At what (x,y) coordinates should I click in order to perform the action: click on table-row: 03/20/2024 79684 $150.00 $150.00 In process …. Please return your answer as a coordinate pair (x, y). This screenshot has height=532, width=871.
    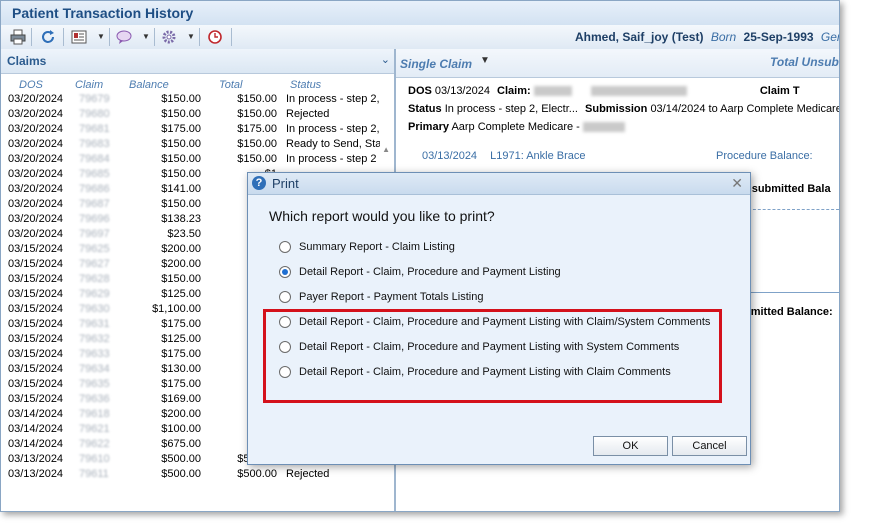
    Looking at the image, I should click on (192, 159).